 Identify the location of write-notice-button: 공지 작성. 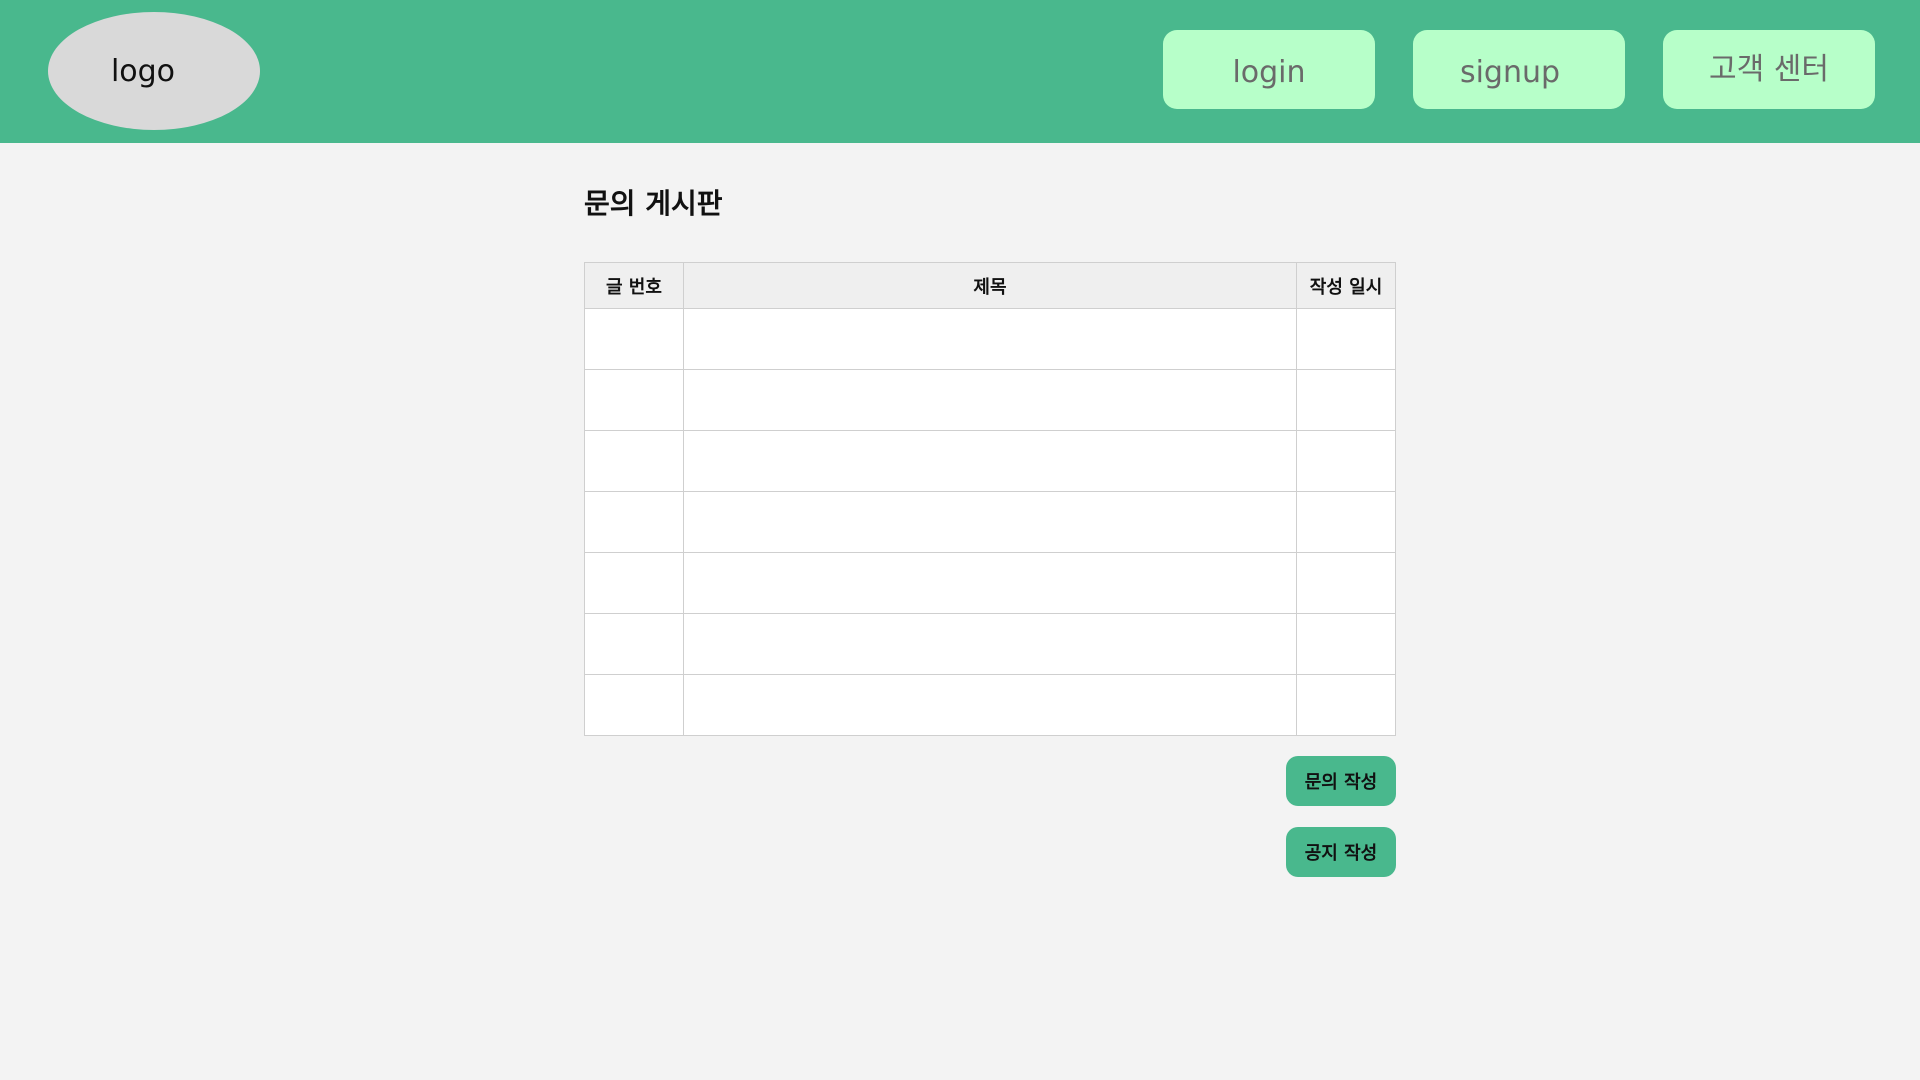
(1341, 852).